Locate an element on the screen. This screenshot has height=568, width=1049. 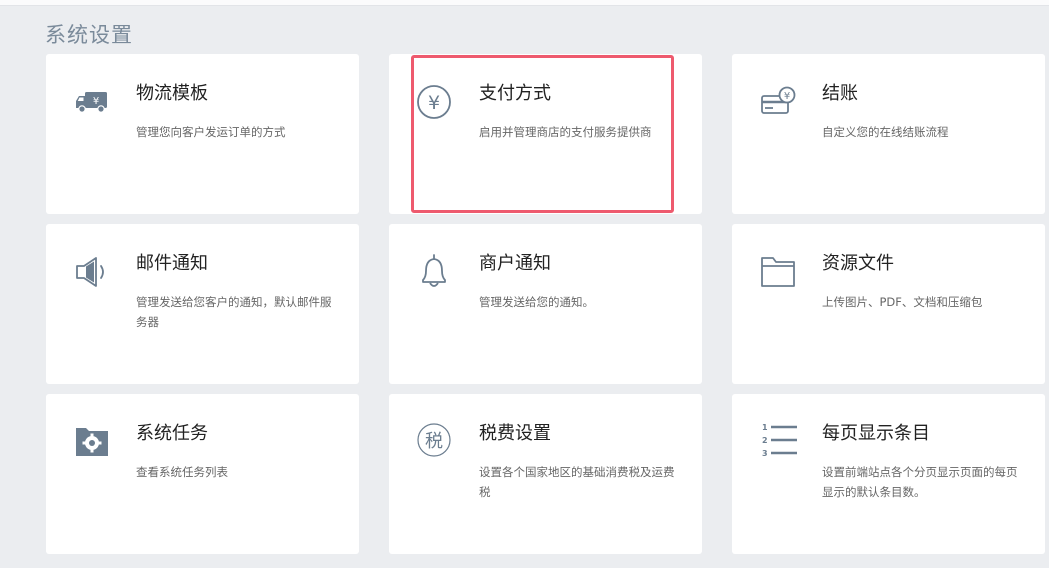
card-description: 上传图片、PDF、文档和压缩包 is located at coordinates (902, 302).